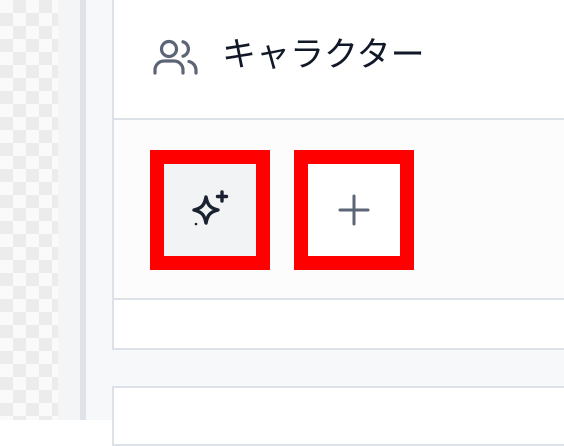  Describe the element at coordinates (175, 57) in the screenshot. I see `users-icon` at that location.